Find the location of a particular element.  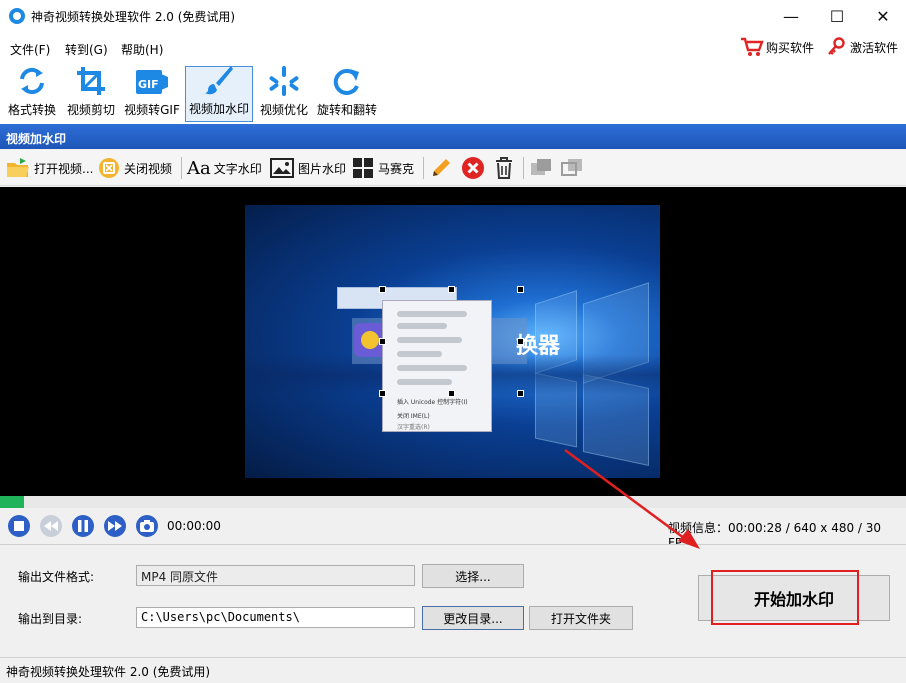

close-video-label: 关闭视频 is located at coordinates (148, 168).